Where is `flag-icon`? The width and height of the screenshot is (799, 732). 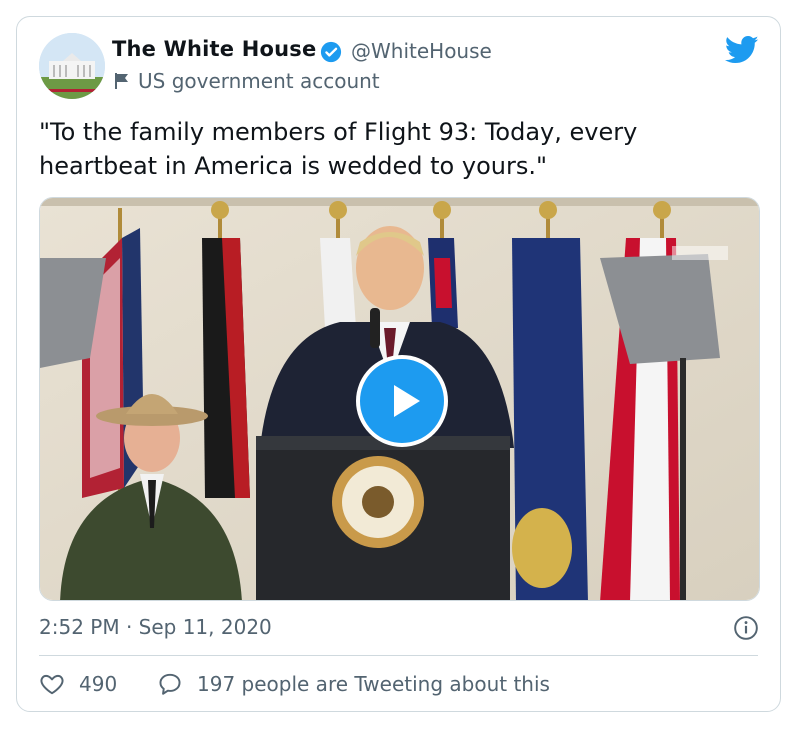
flag-icon is located at coordinates (121, 81).